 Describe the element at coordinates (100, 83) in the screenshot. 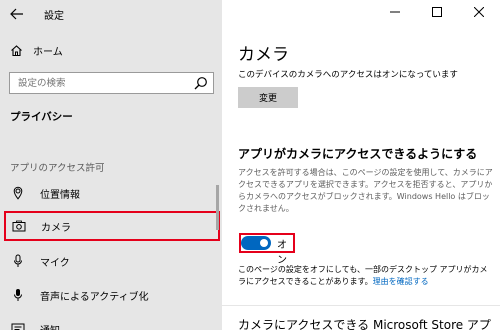

I see `search-input` at that location.